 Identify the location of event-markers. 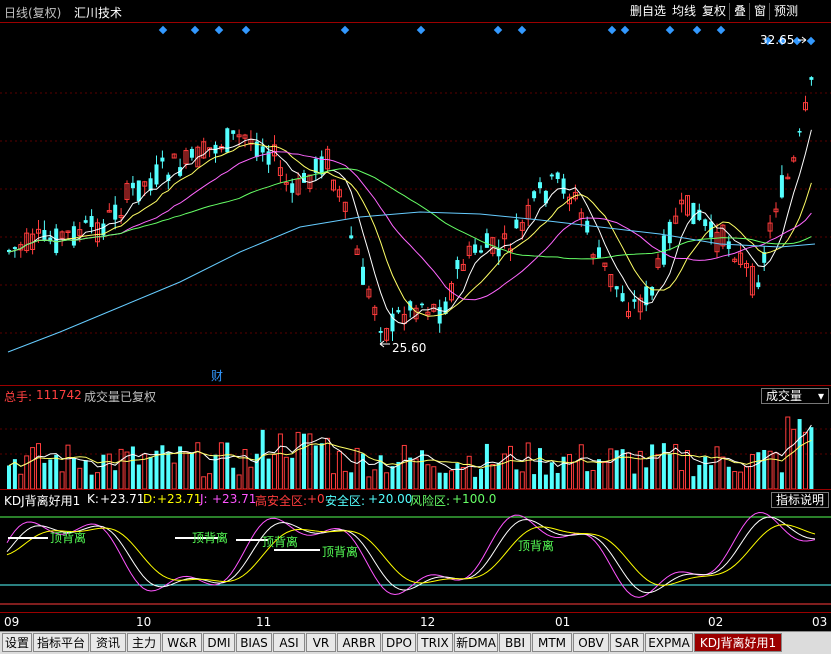
(487, 35).